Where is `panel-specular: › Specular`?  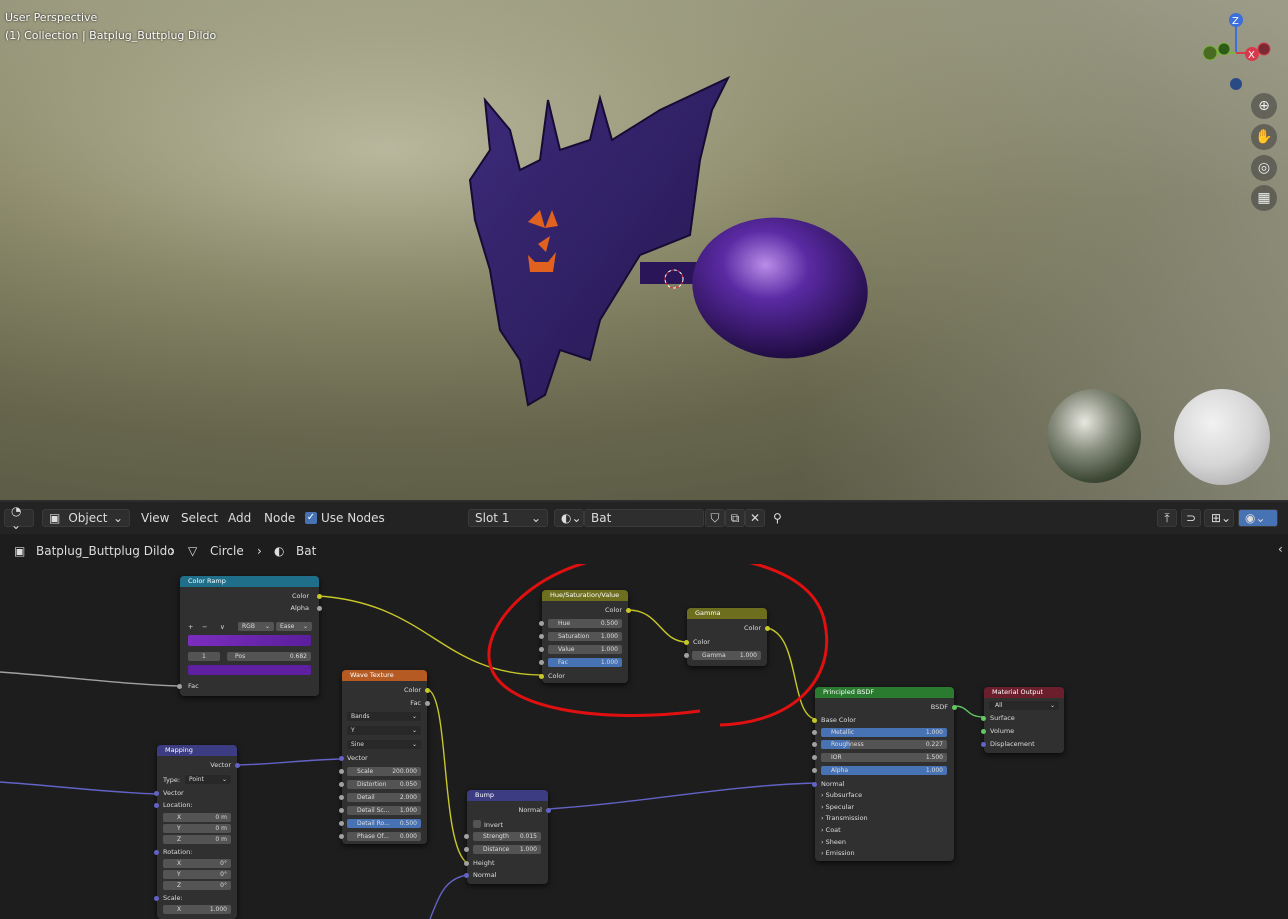
panel-specular: › Specular is located at coordinates (837, 807).